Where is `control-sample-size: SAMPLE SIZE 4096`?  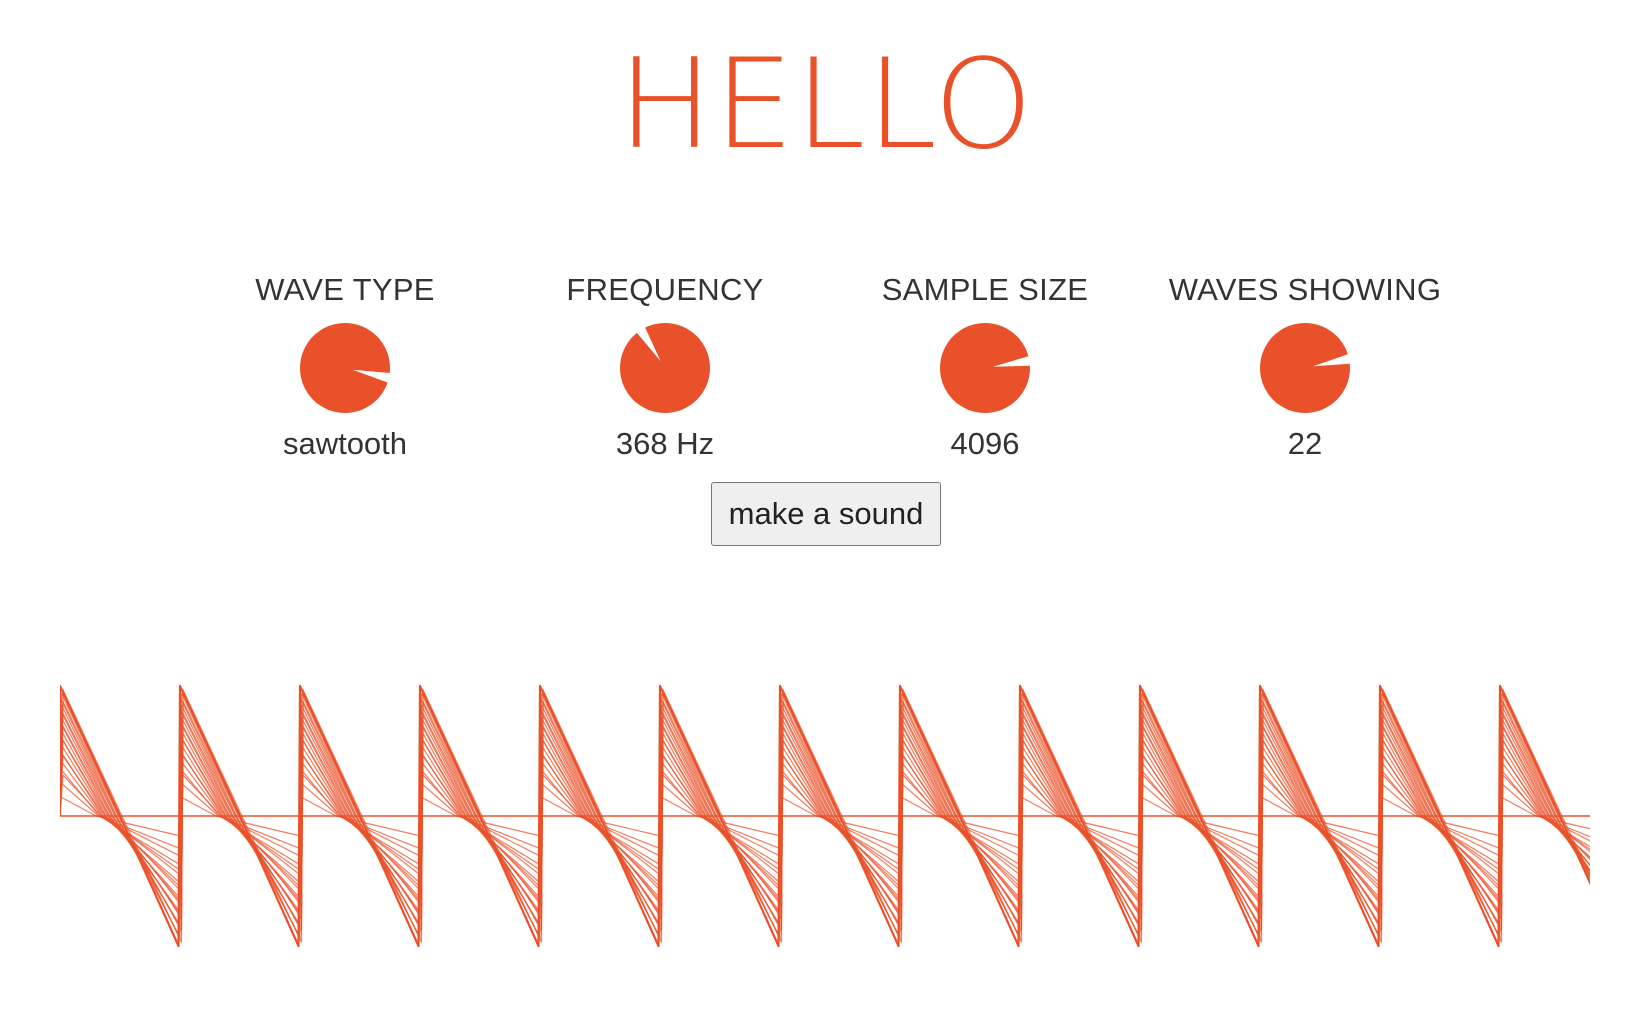 control-sample-size: SAMPLE SIZE 4096 is located at coordinates (985, 367).